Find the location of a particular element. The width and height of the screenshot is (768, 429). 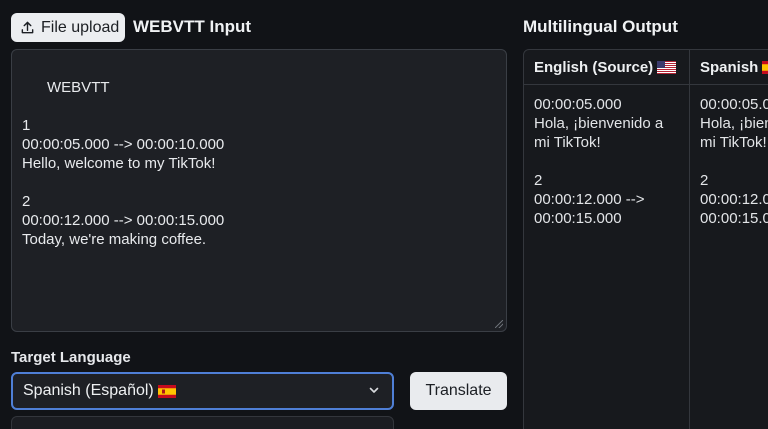

us-flag-icon is located at coordinates (667, 67).